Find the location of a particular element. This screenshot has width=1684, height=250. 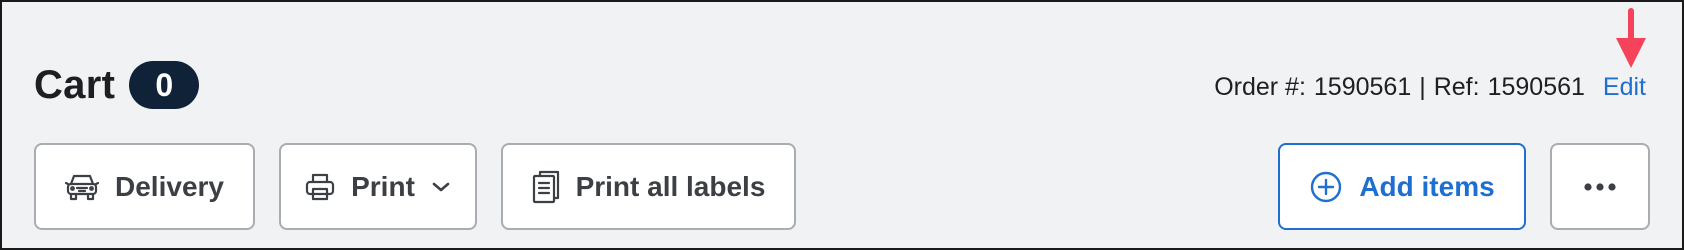

chevron-down-icon is located at coordinates (441, 187).